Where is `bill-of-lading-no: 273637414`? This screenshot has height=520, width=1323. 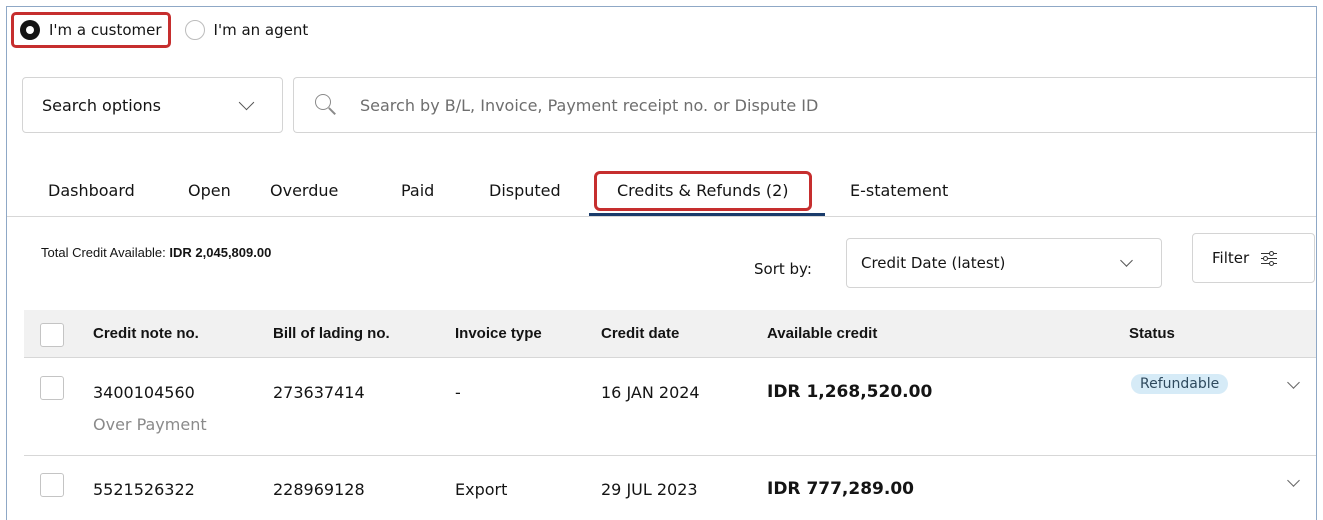 bill-of-lading-no: 273637414 is located at coordinates (319, 392).